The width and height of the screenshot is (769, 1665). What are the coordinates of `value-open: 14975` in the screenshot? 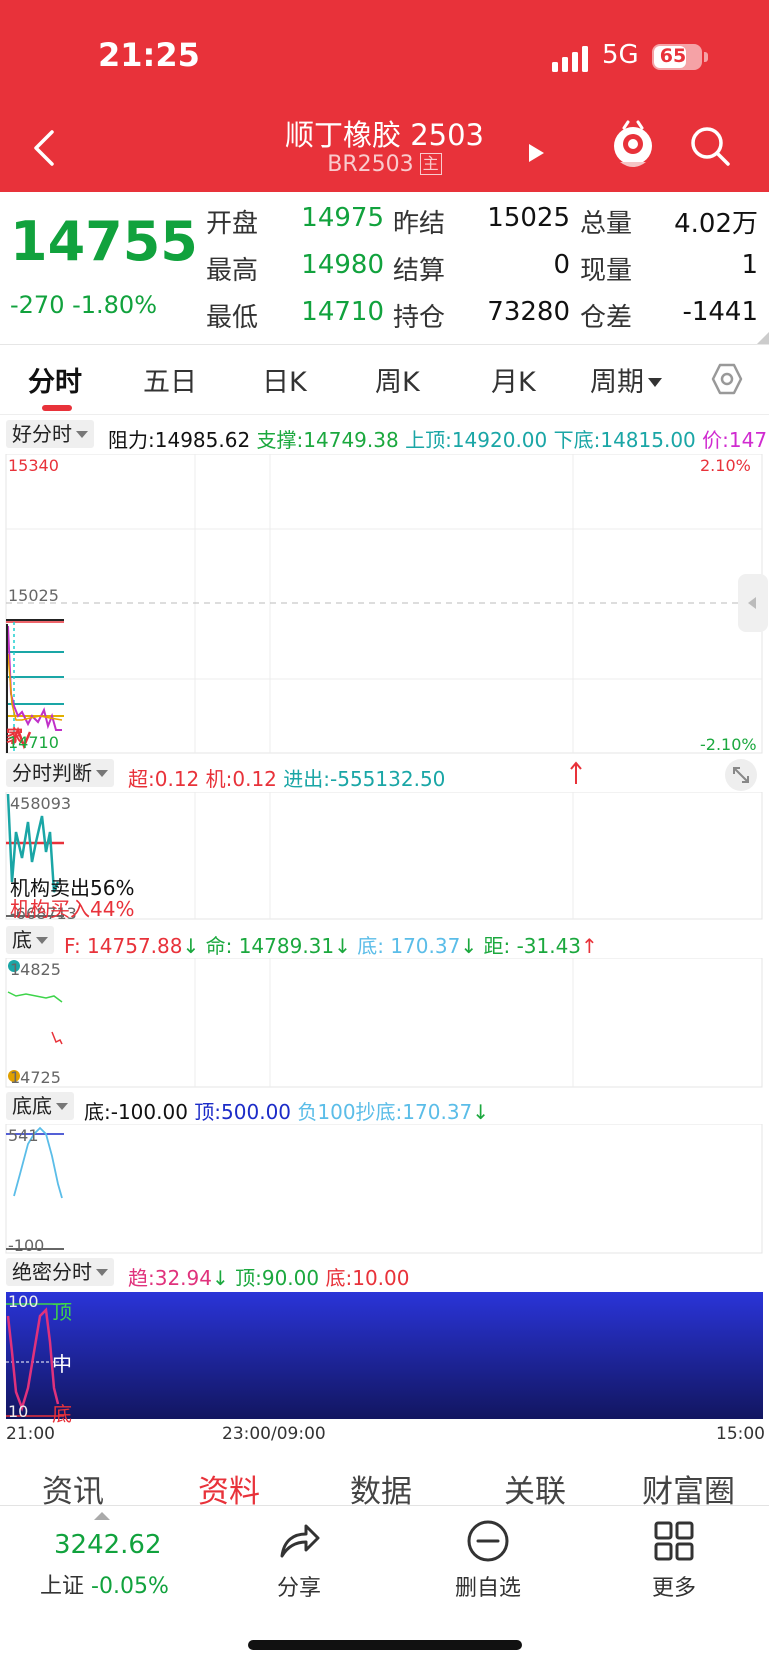 It's located at (342, 218).